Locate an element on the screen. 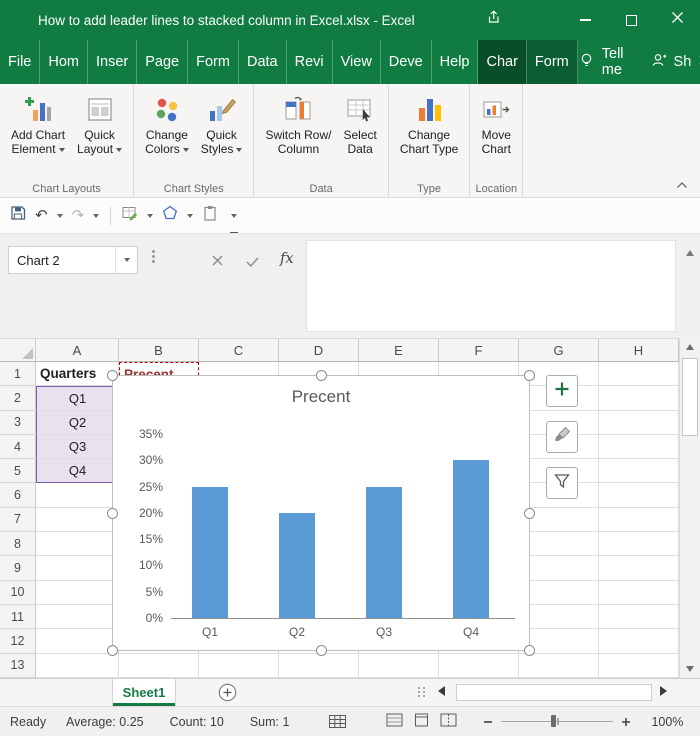  vertical-scrollbar-thumb is located at coordinates (690, 397).